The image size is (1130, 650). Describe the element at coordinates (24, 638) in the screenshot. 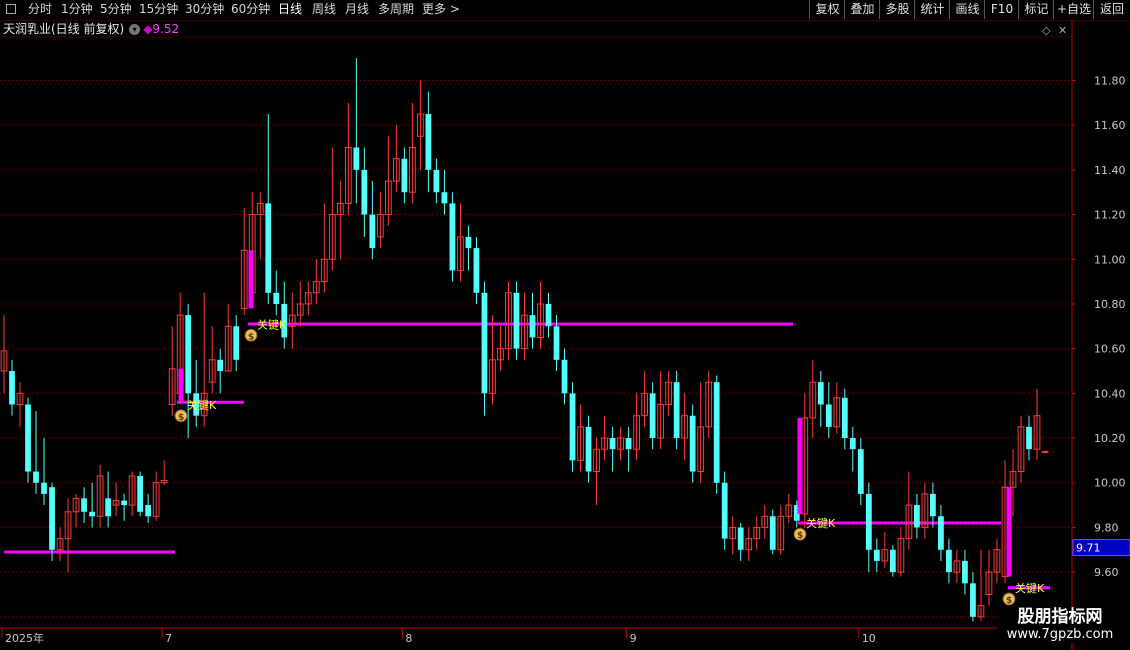

I see `x-tick-label: 2025年` at that location.